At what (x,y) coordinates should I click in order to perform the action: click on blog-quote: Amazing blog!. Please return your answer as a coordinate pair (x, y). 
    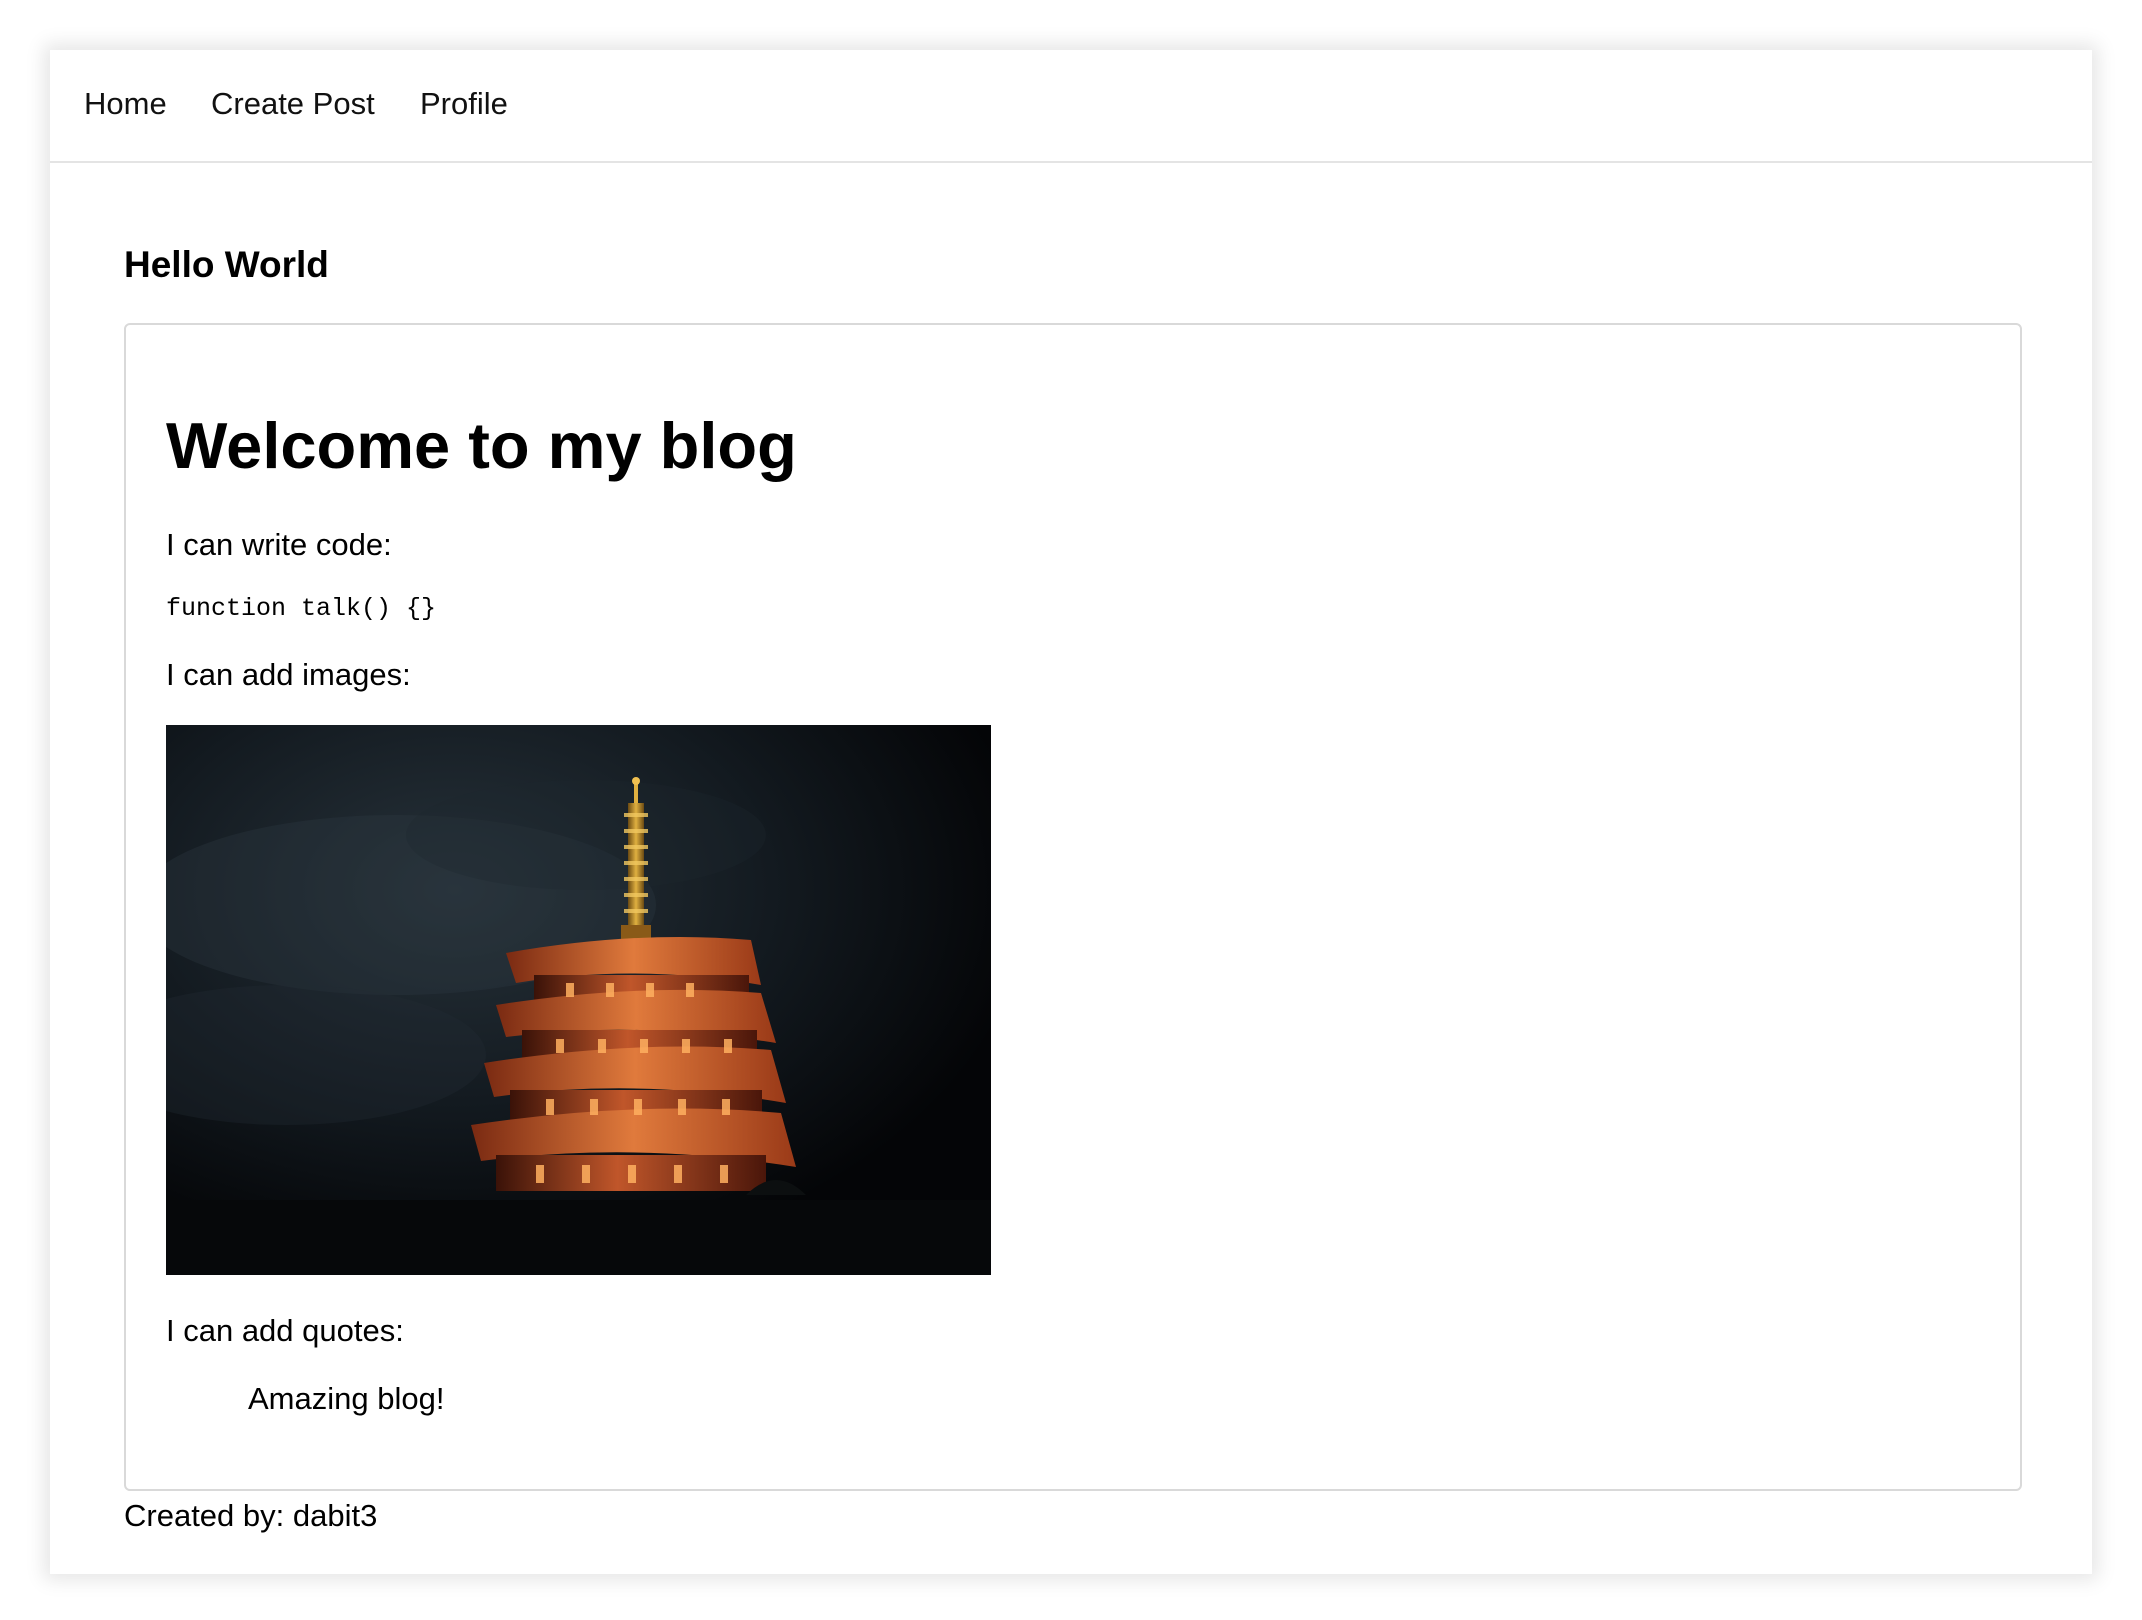
    Looking at the image, I should click on (346, 1398).